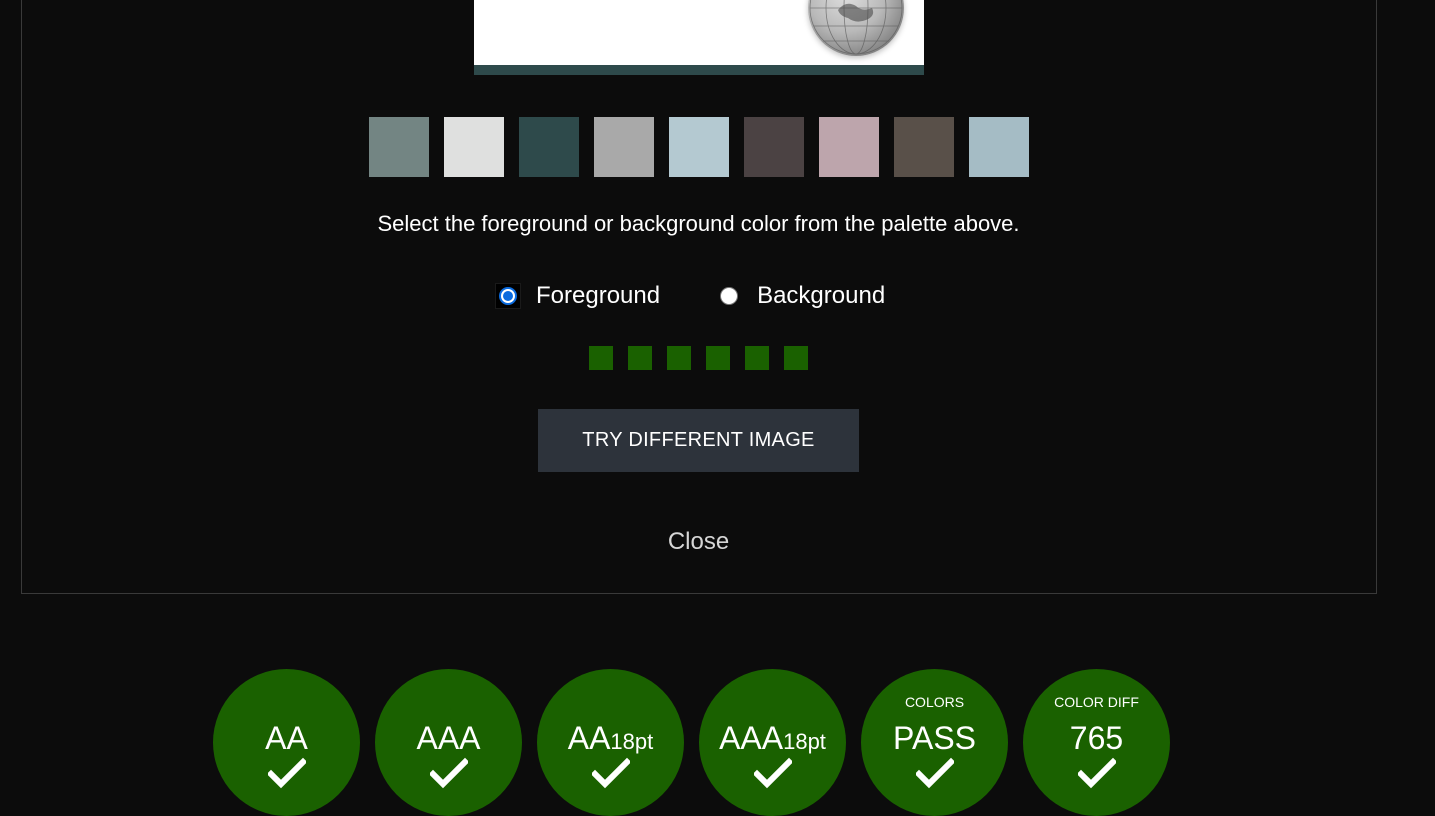 This screenshot has height=816, width=1435. I want to click on result-badge-label: AA18pt, so click(610, 740).